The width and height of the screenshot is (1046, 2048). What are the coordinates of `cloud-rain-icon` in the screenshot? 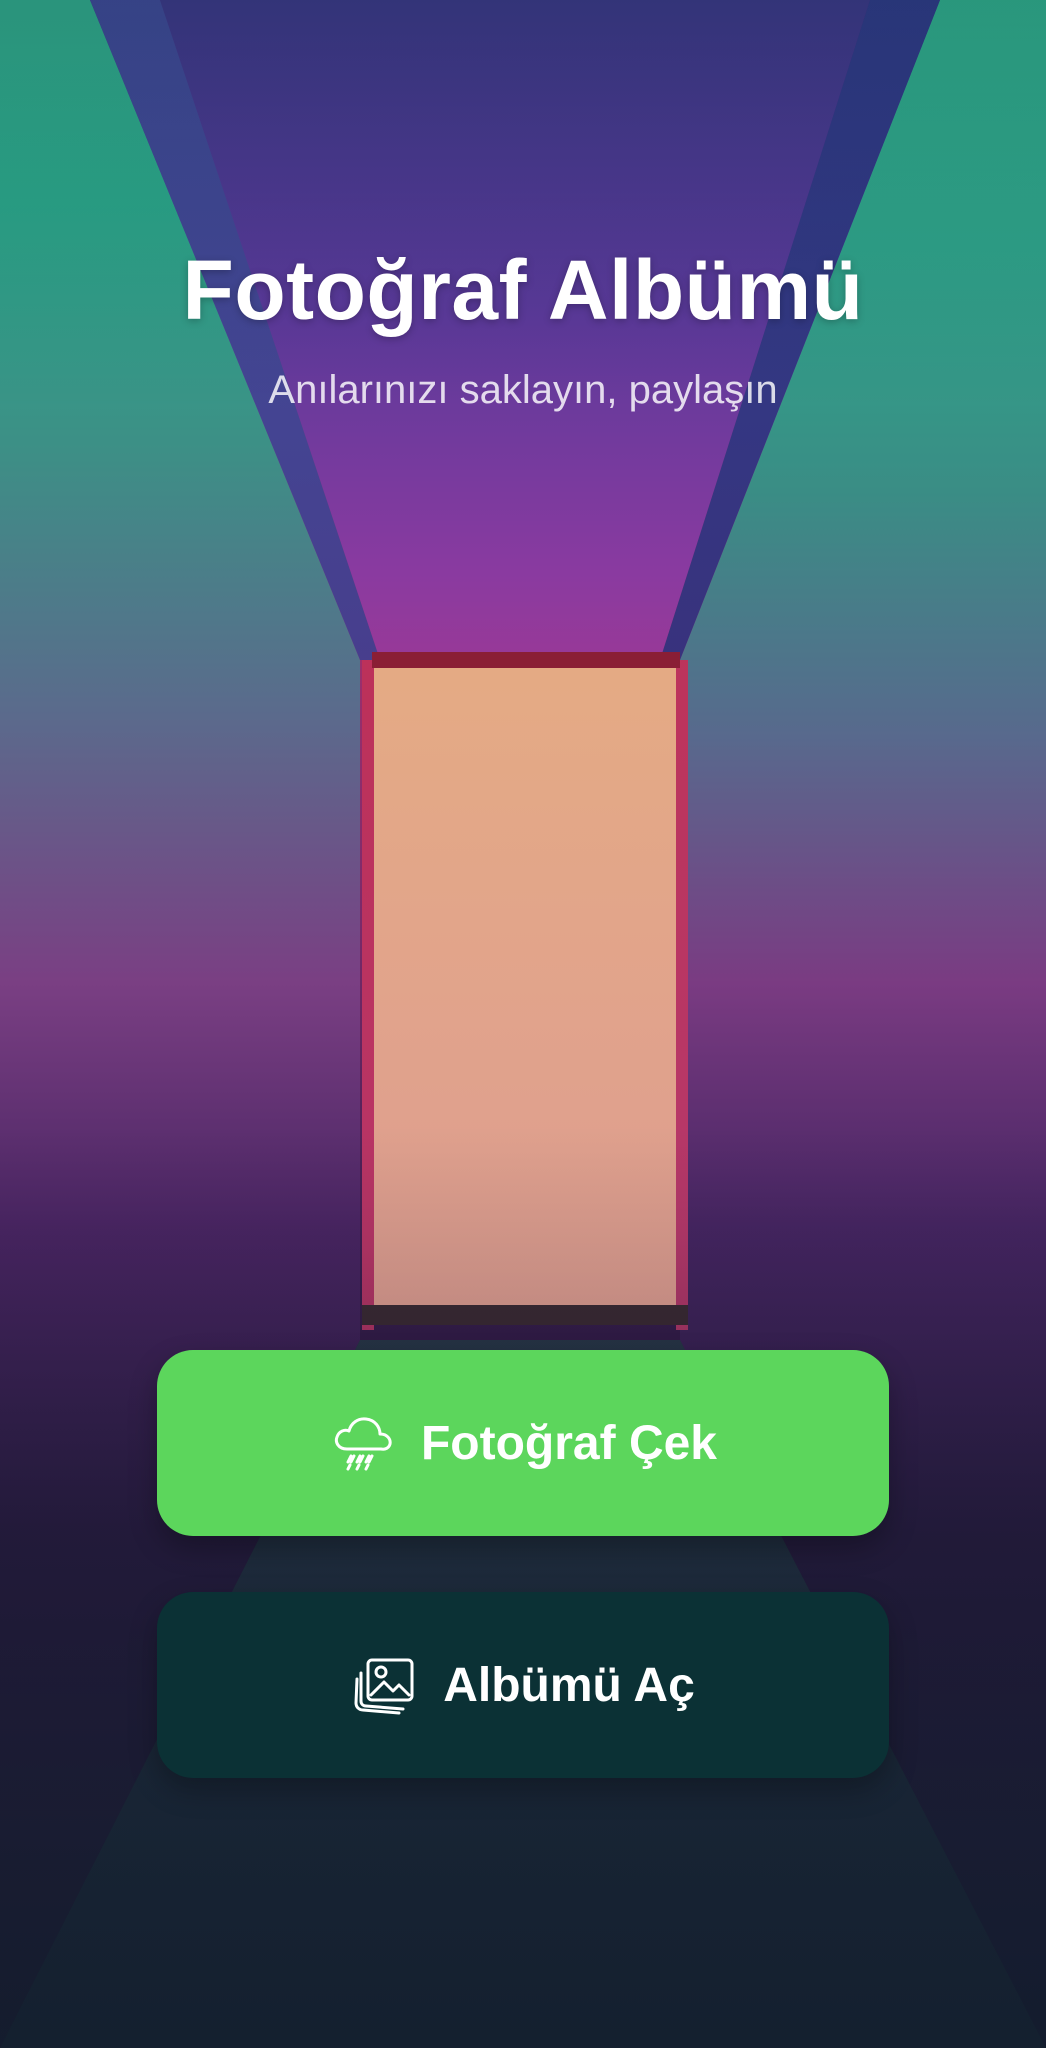 It's located at (363, 1443).